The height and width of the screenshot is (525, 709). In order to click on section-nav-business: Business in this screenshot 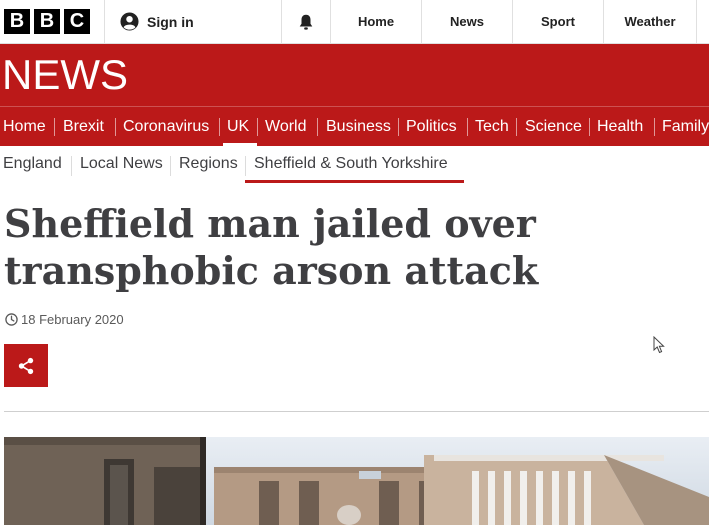, I will do `click(358, 126)`.